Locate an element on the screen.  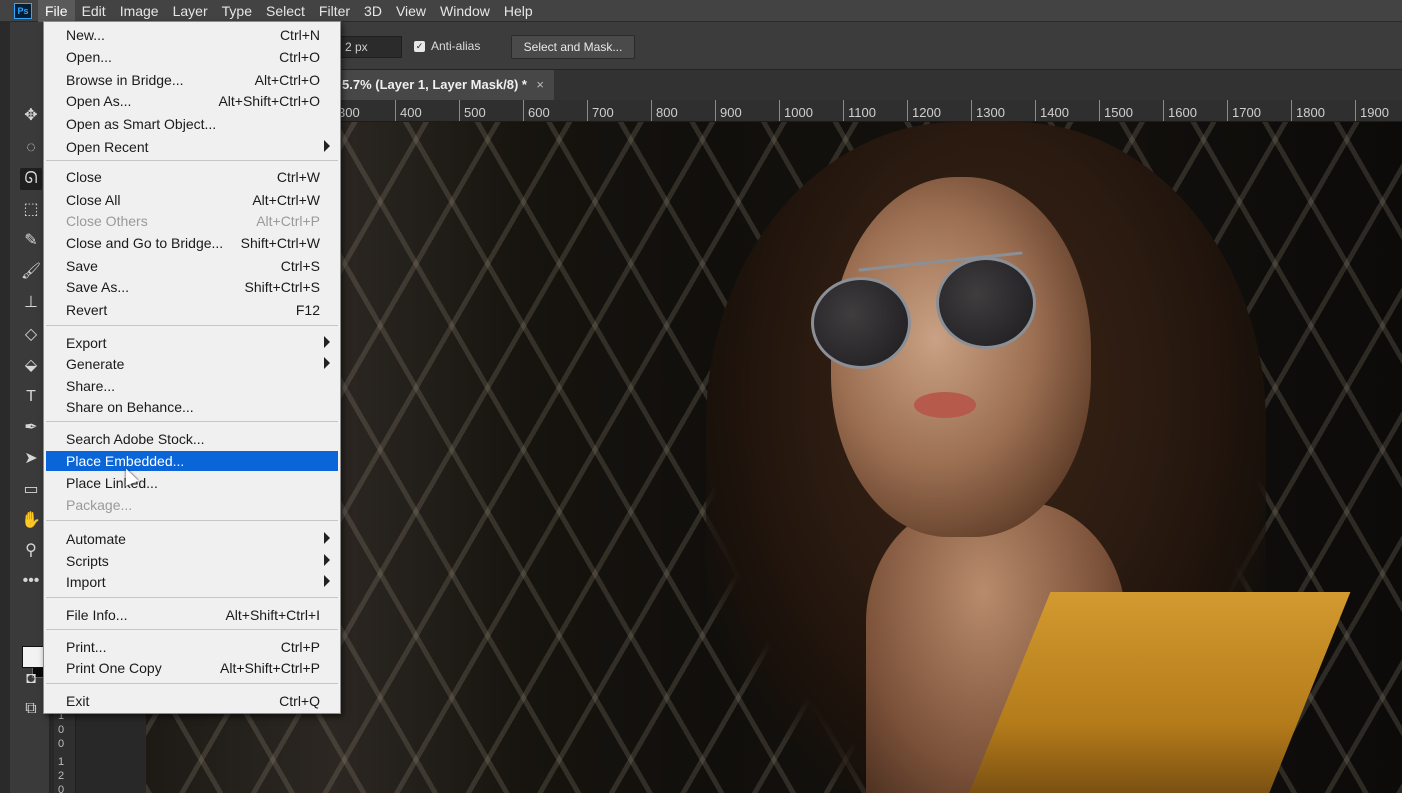
menu-item-save: Save Ctrl+S is located at coordinates (192, 266).